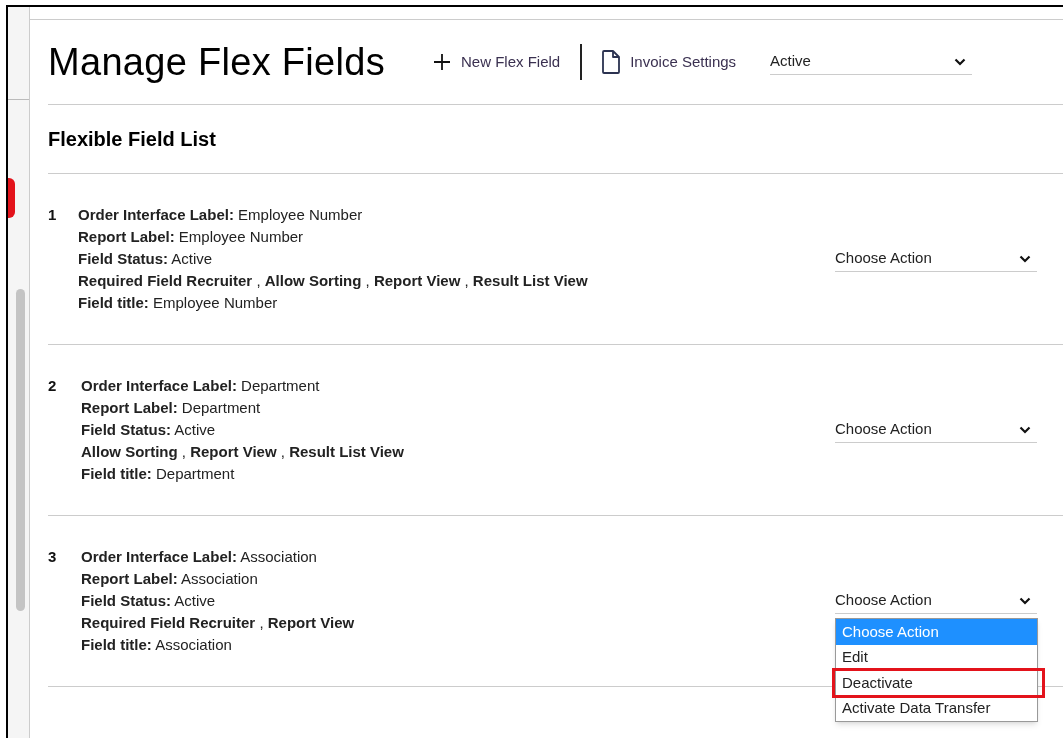 Image resolution: width=1063 pixels, height=738 pixels. I want to click on section-title: Flexible Field List, so click(132, 139).